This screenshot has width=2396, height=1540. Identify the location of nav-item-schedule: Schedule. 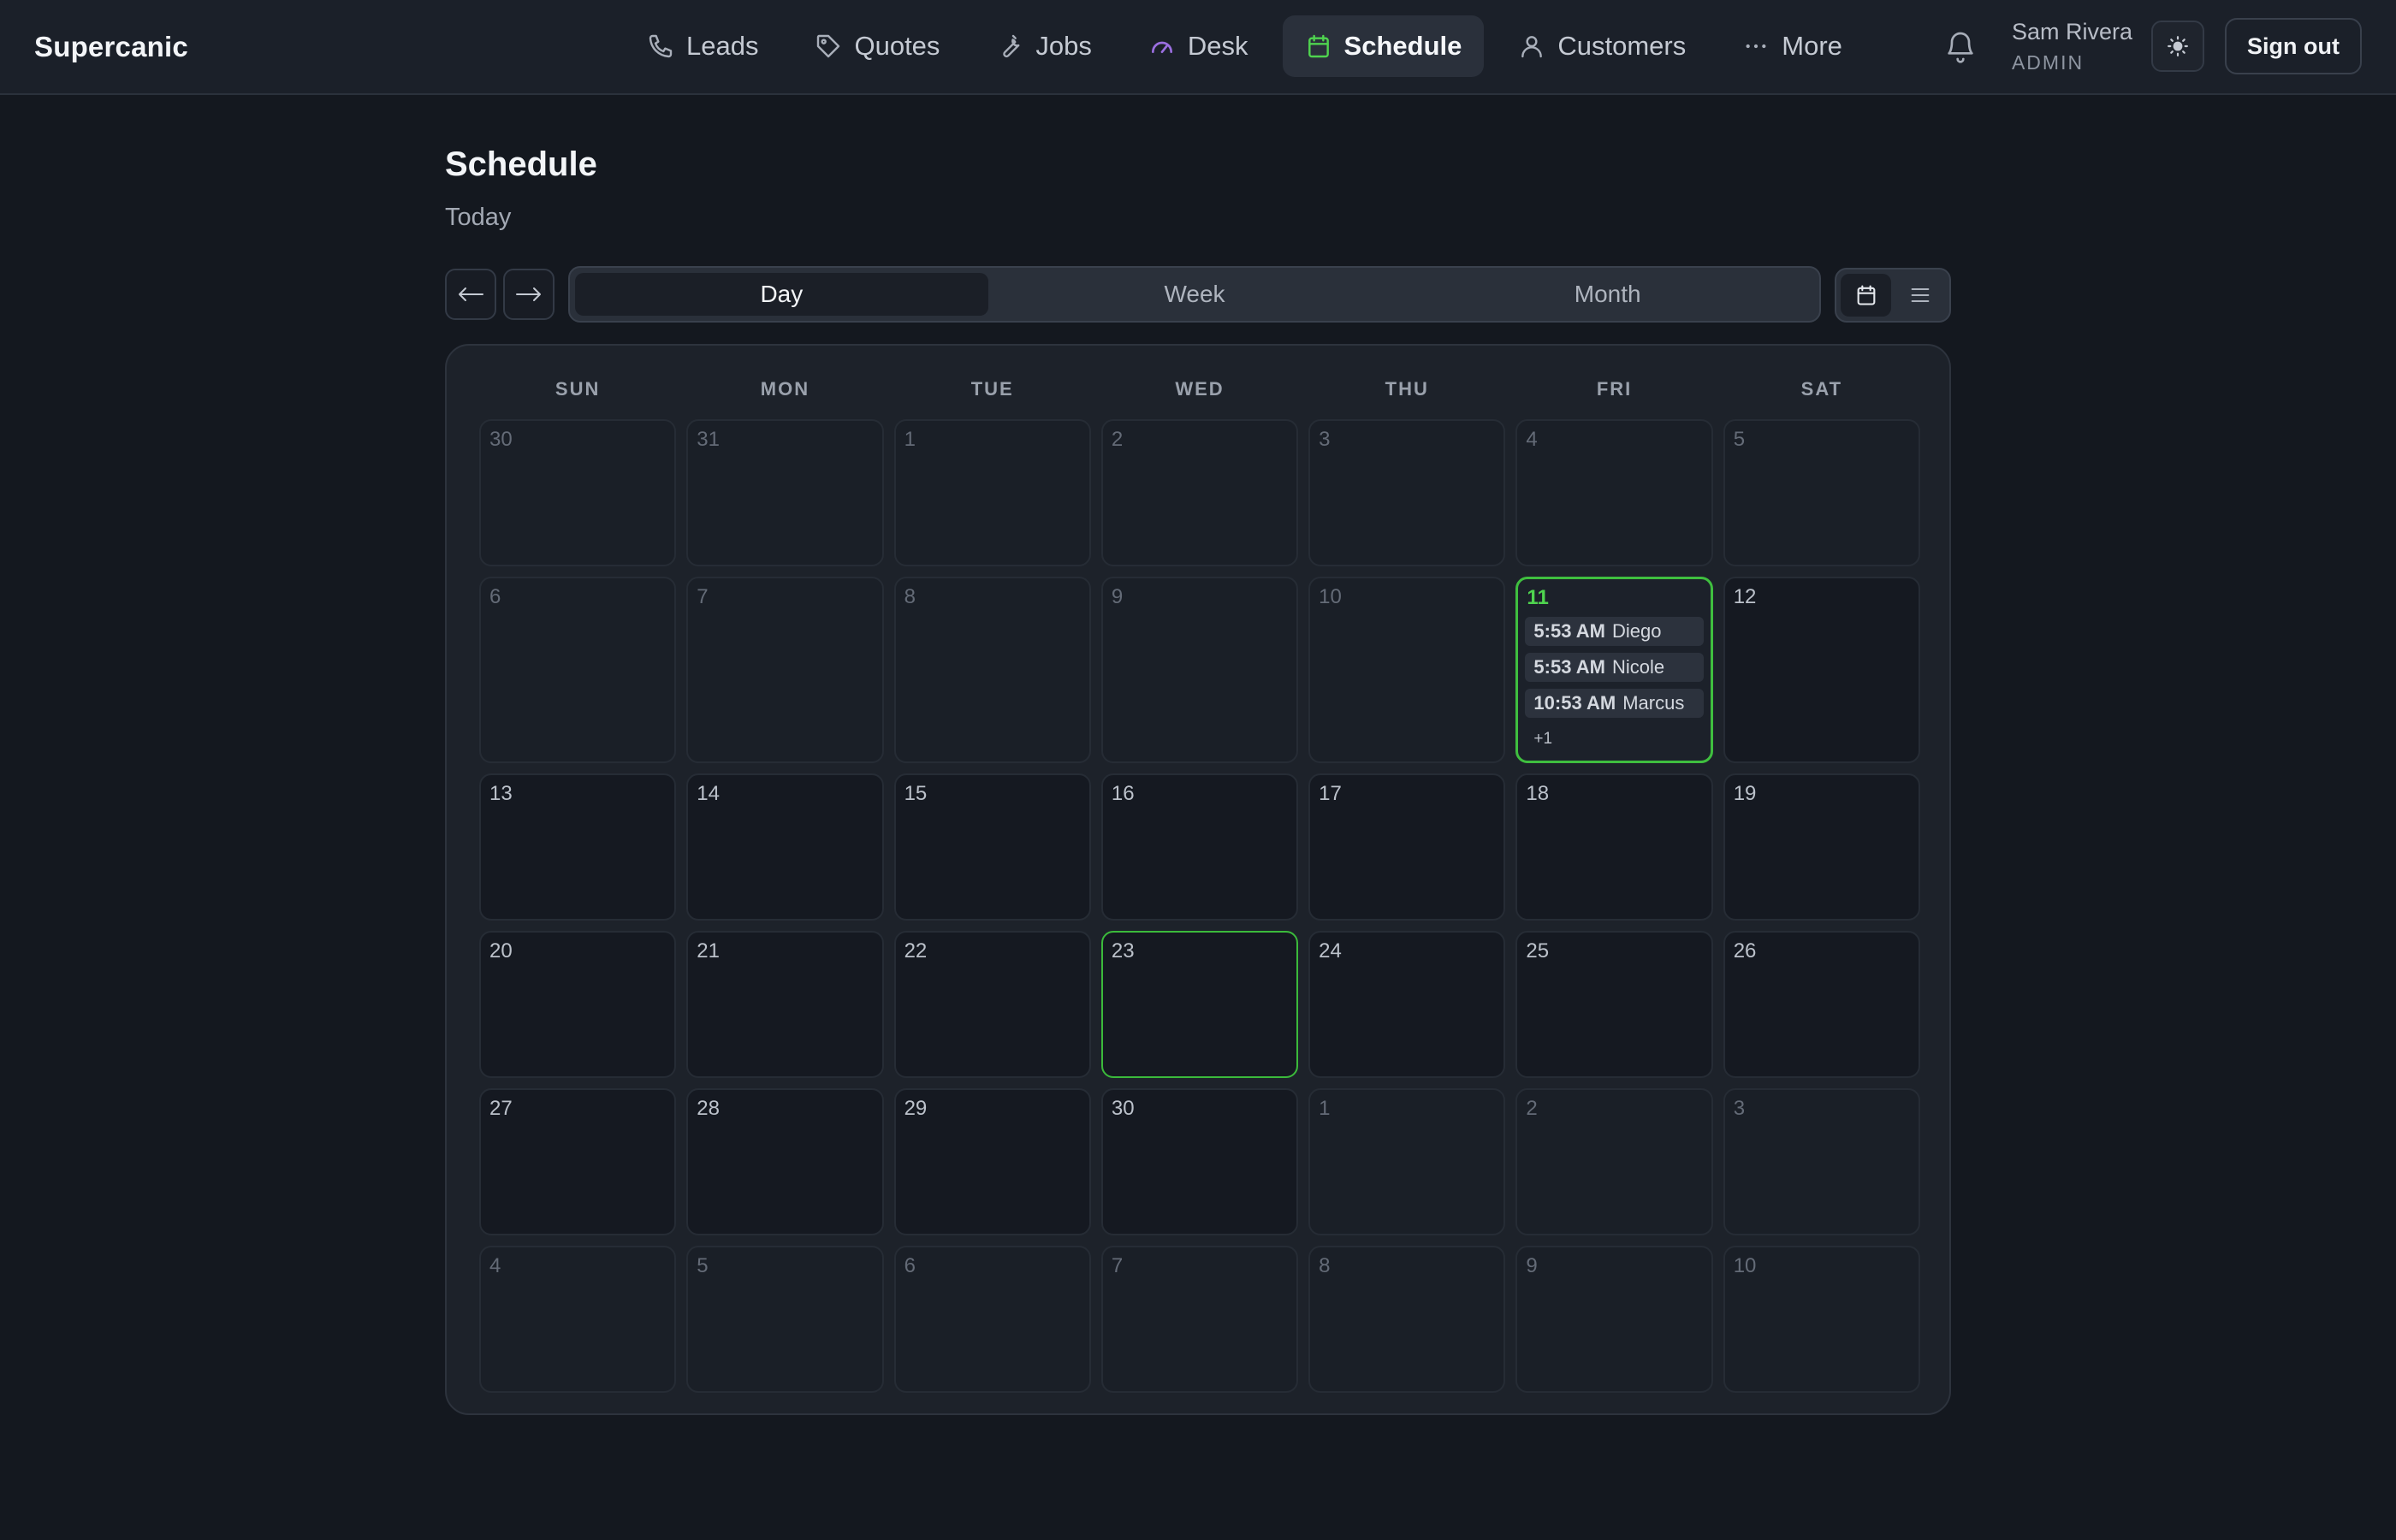
(1383, 46).